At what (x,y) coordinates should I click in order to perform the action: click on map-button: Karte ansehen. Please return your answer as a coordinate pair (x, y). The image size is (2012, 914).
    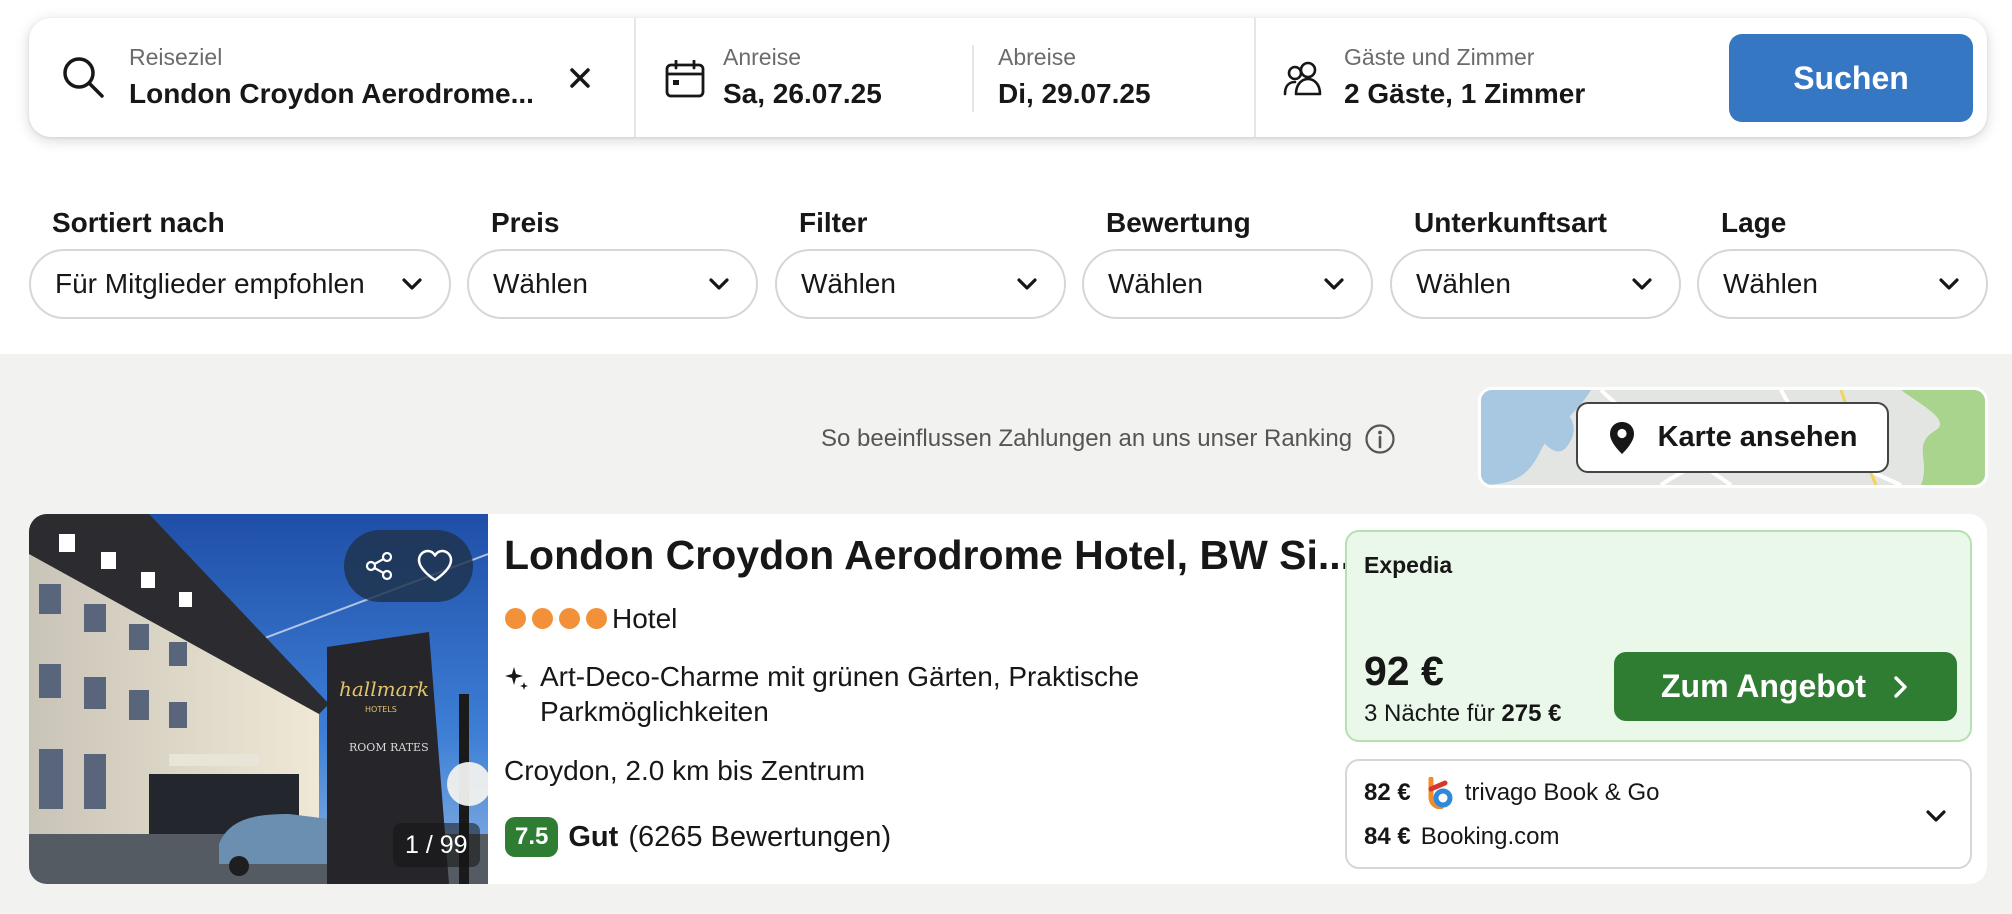
    Looking at the image, I should click on (1732, 437).